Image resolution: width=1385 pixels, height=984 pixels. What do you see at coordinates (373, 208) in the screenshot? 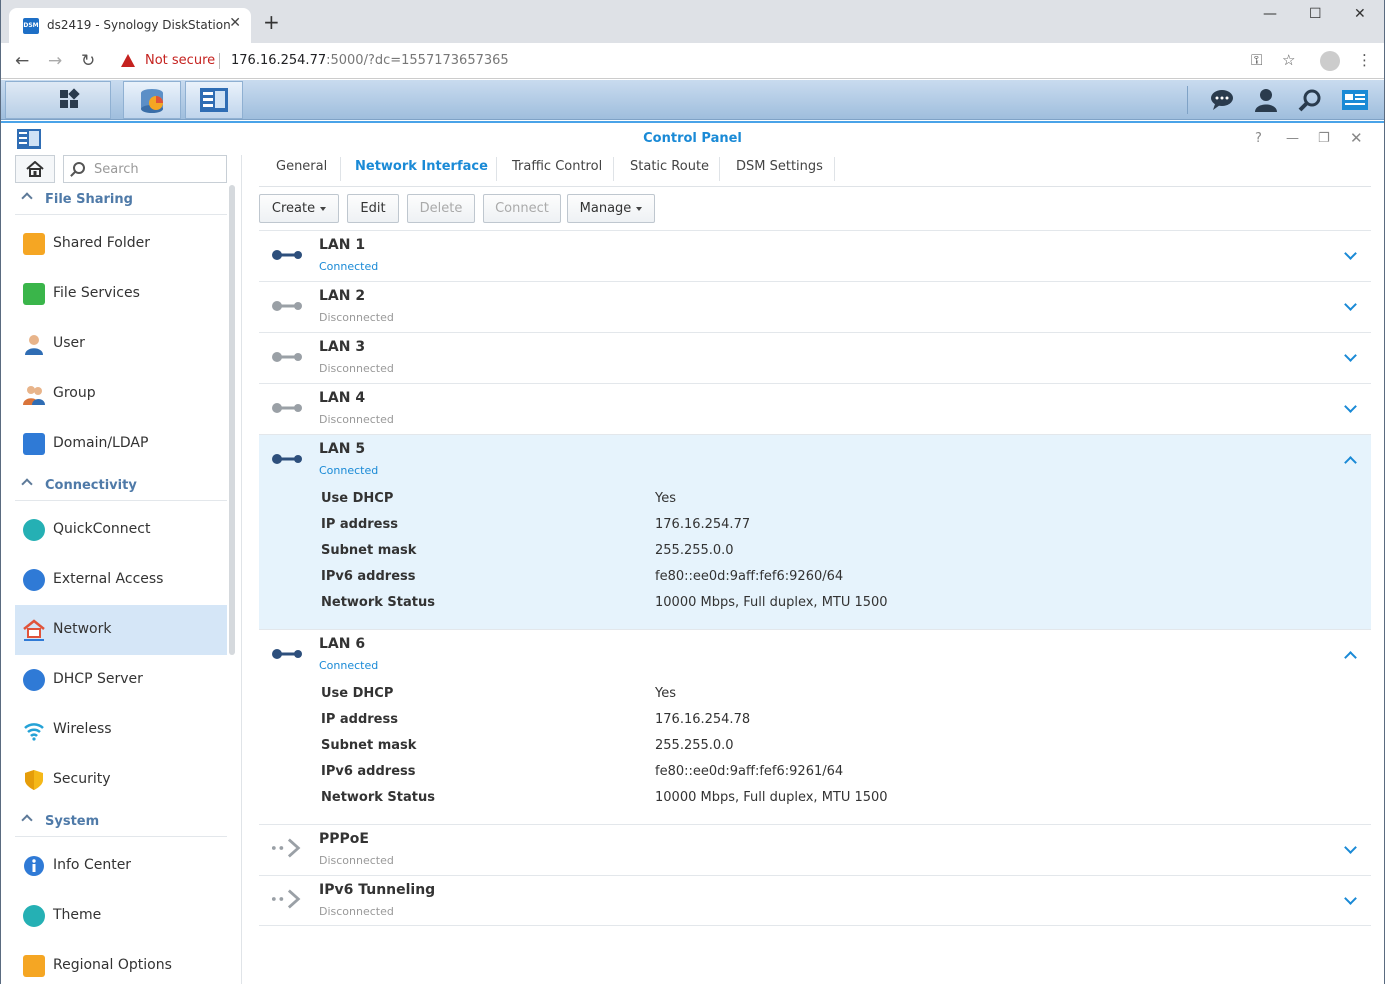
I see `edit-button: Edit` at bounding box center [373, 208].